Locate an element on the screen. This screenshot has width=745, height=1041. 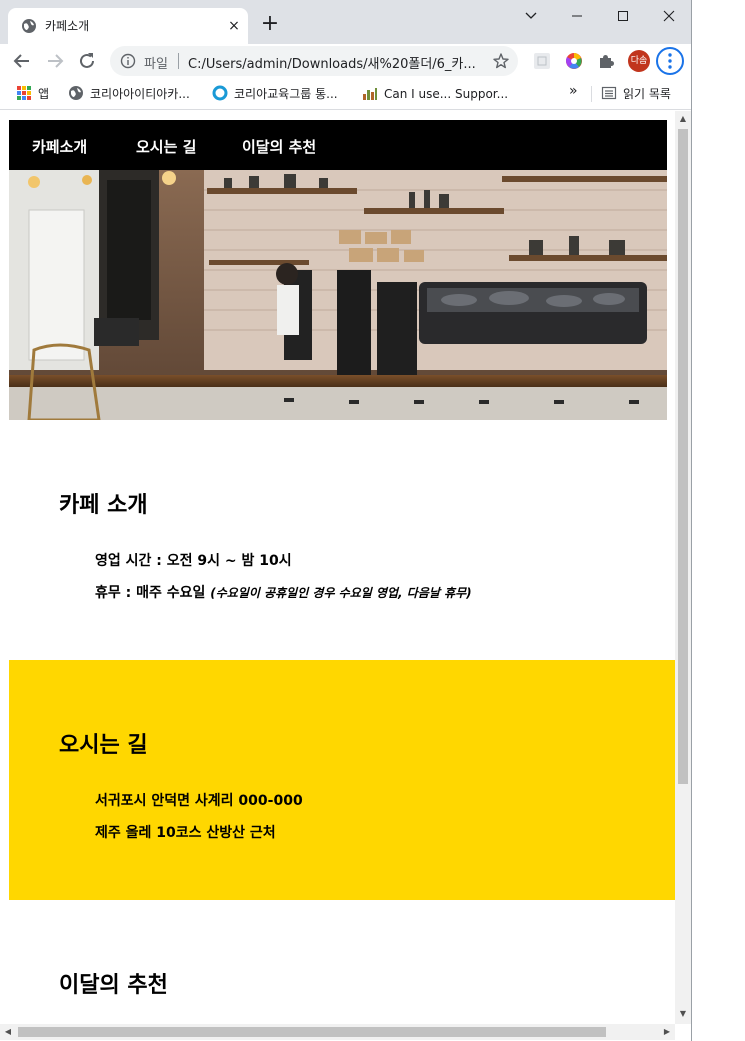
vertical-scrollbar: ▲ ▼ is located at coordinates (683, 567).